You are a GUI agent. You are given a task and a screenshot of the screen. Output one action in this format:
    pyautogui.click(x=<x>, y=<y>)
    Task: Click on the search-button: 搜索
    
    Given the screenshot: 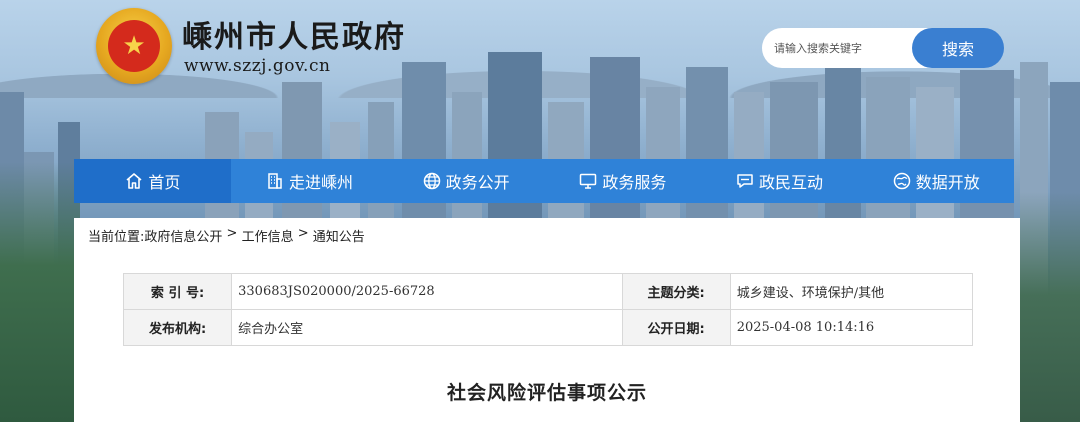 What is the action you would take?
    pyautogui.click(x=958, y=48)
    